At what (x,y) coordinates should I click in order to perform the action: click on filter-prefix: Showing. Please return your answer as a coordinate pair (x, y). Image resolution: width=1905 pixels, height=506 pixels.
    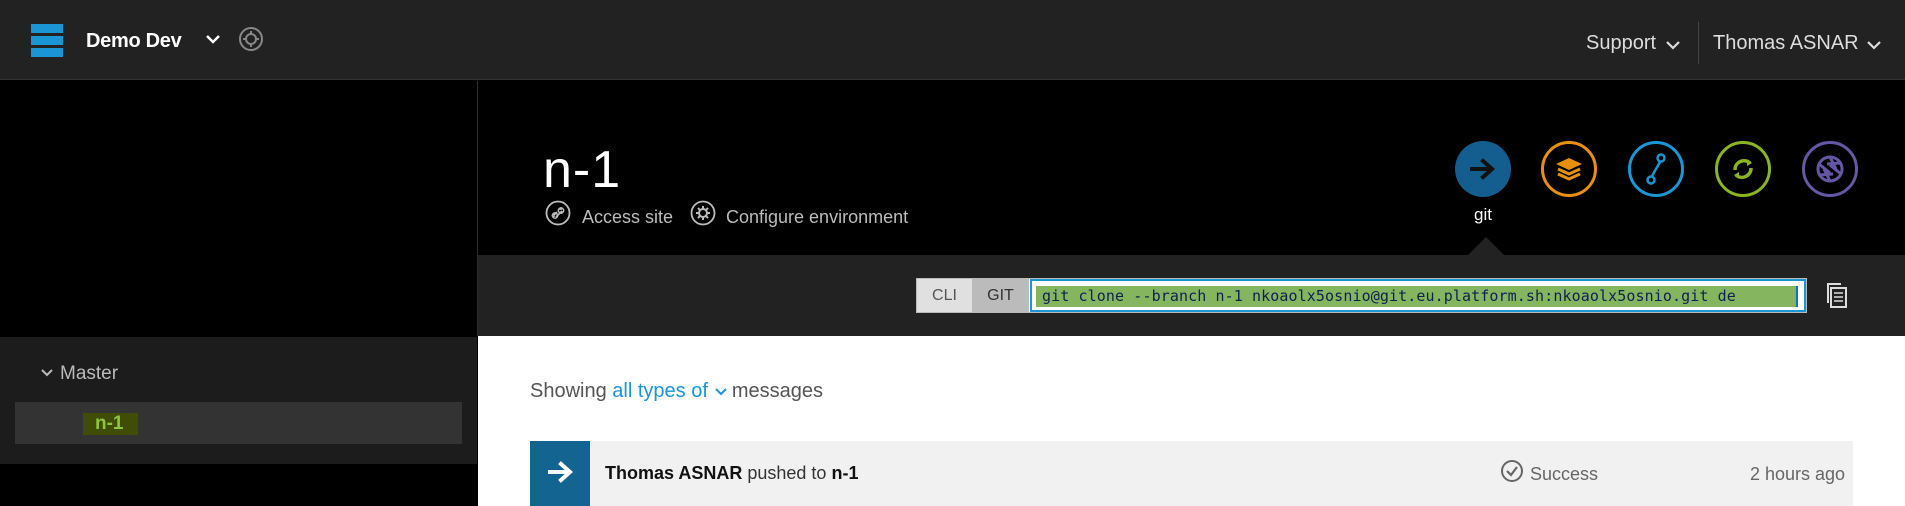
    Looking at the image, I should click on (568, 391).